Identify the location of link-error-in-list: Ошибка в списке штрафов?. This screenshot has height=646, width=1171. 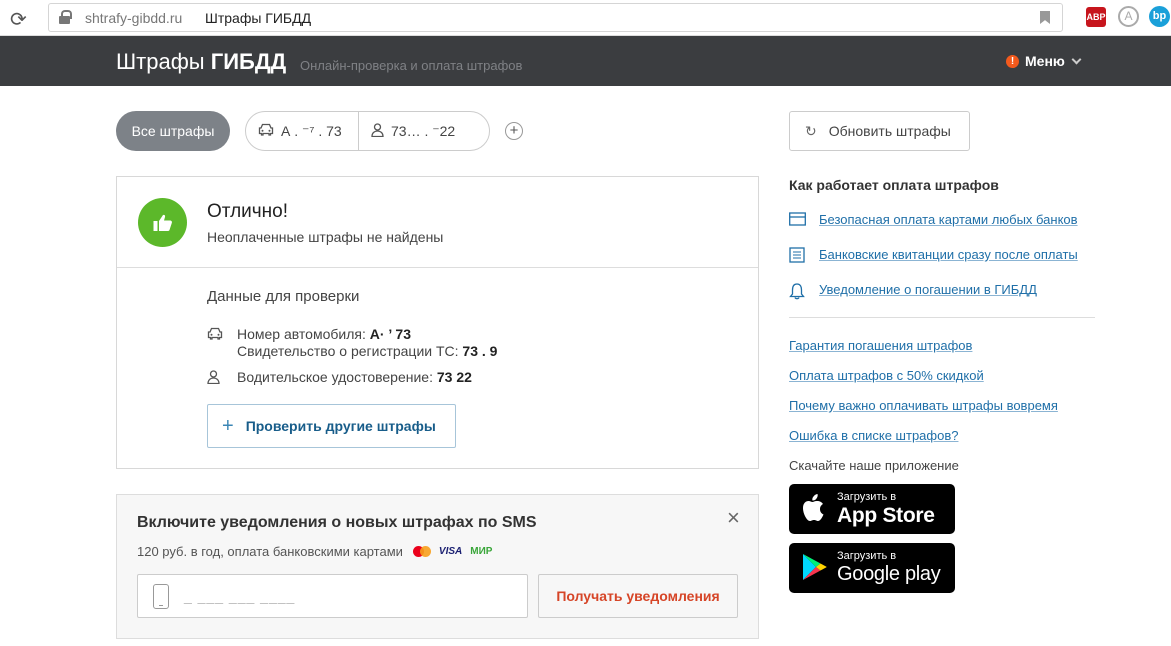
(873, 435).